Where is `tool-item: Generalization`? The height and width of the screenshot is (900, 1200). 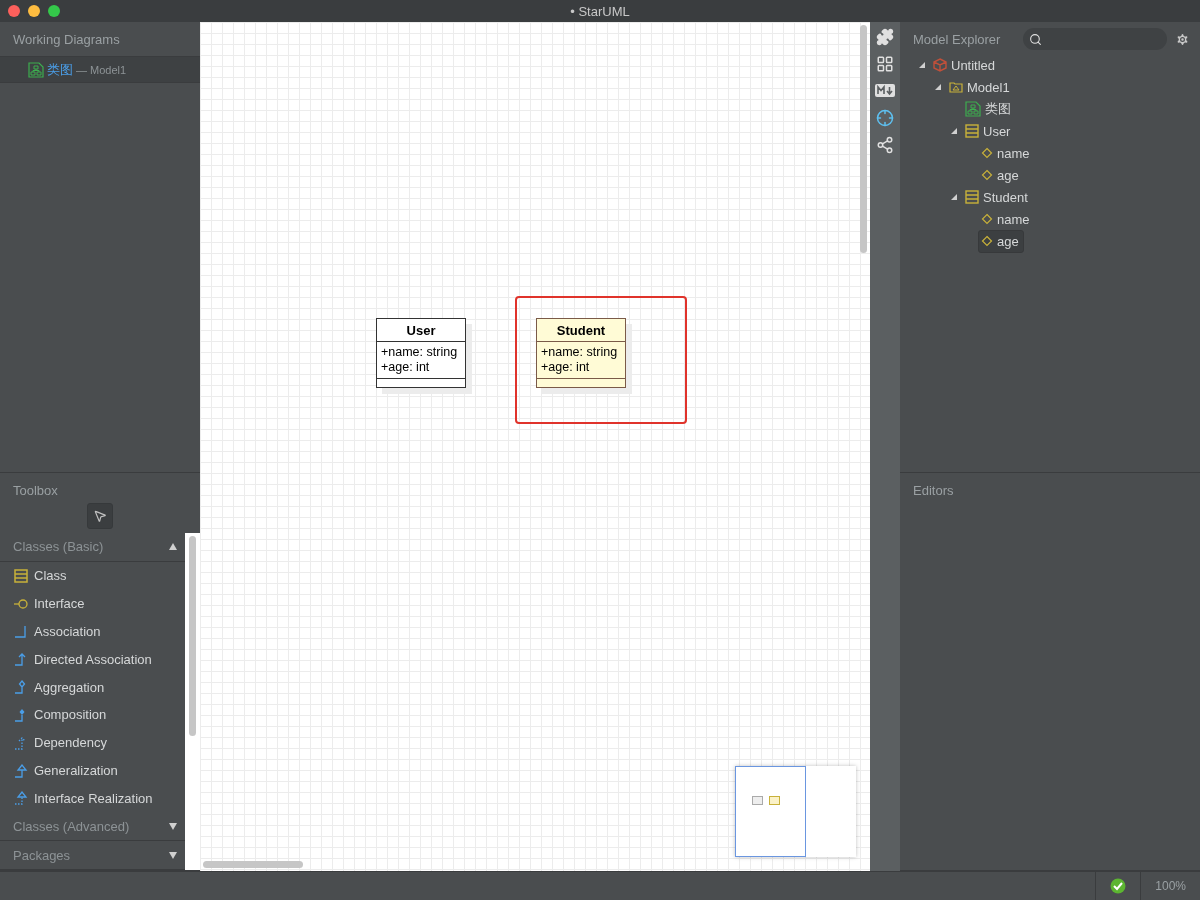
tool-item: Generalization is located at coordinates (92, 770).